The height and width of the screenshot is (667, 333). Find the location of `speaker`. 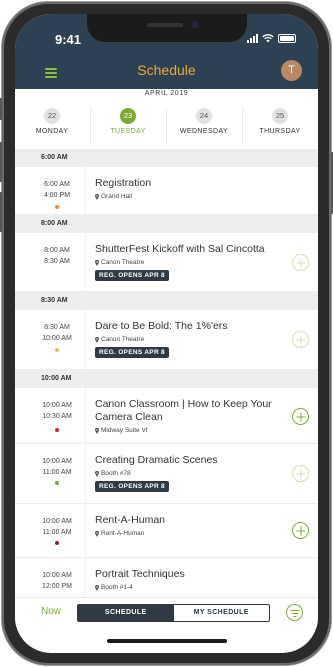

speaker is located at coordinates (165, 25).